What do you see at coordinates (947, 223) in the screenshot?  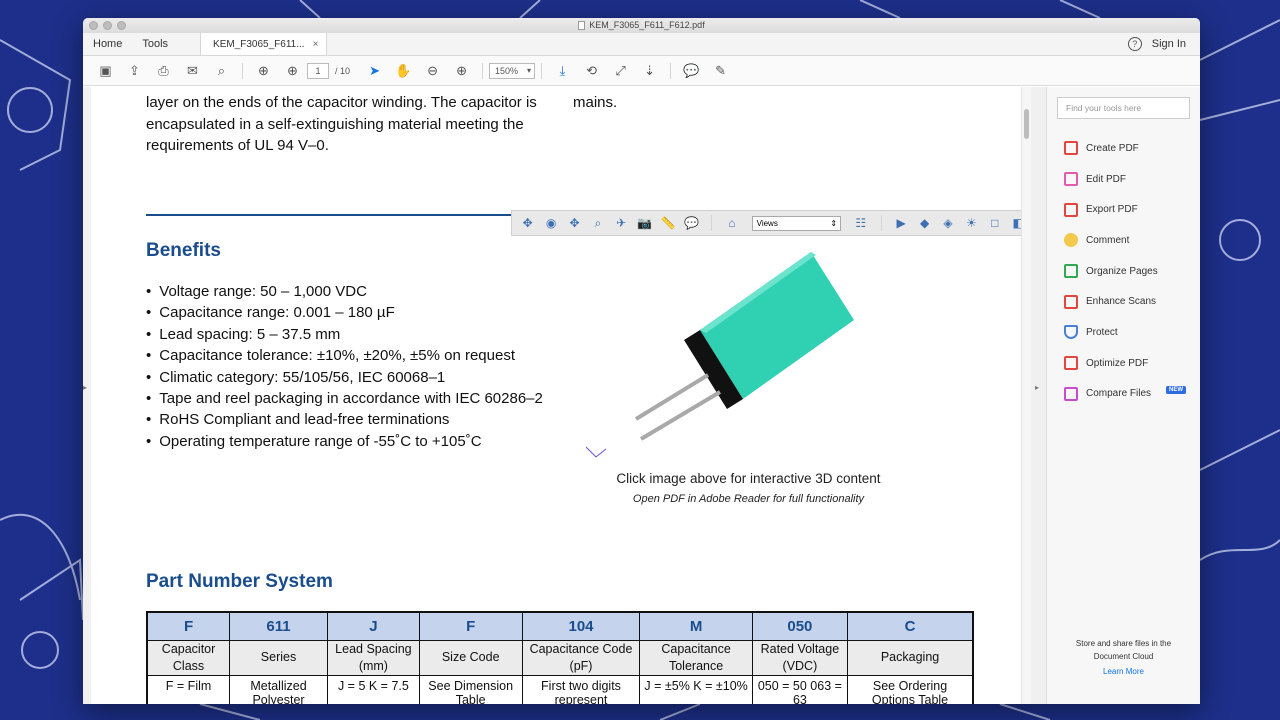 I see `render-mode-icon: ◈` at bounding box center [947, 223].